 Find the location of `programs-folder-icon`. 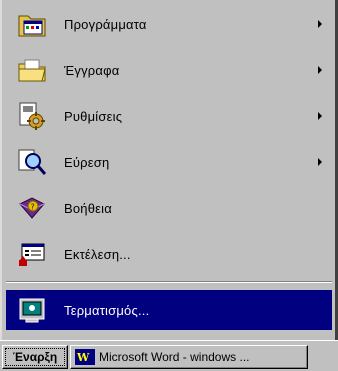

programs-folder-icon is located at coordinates (32, 24).